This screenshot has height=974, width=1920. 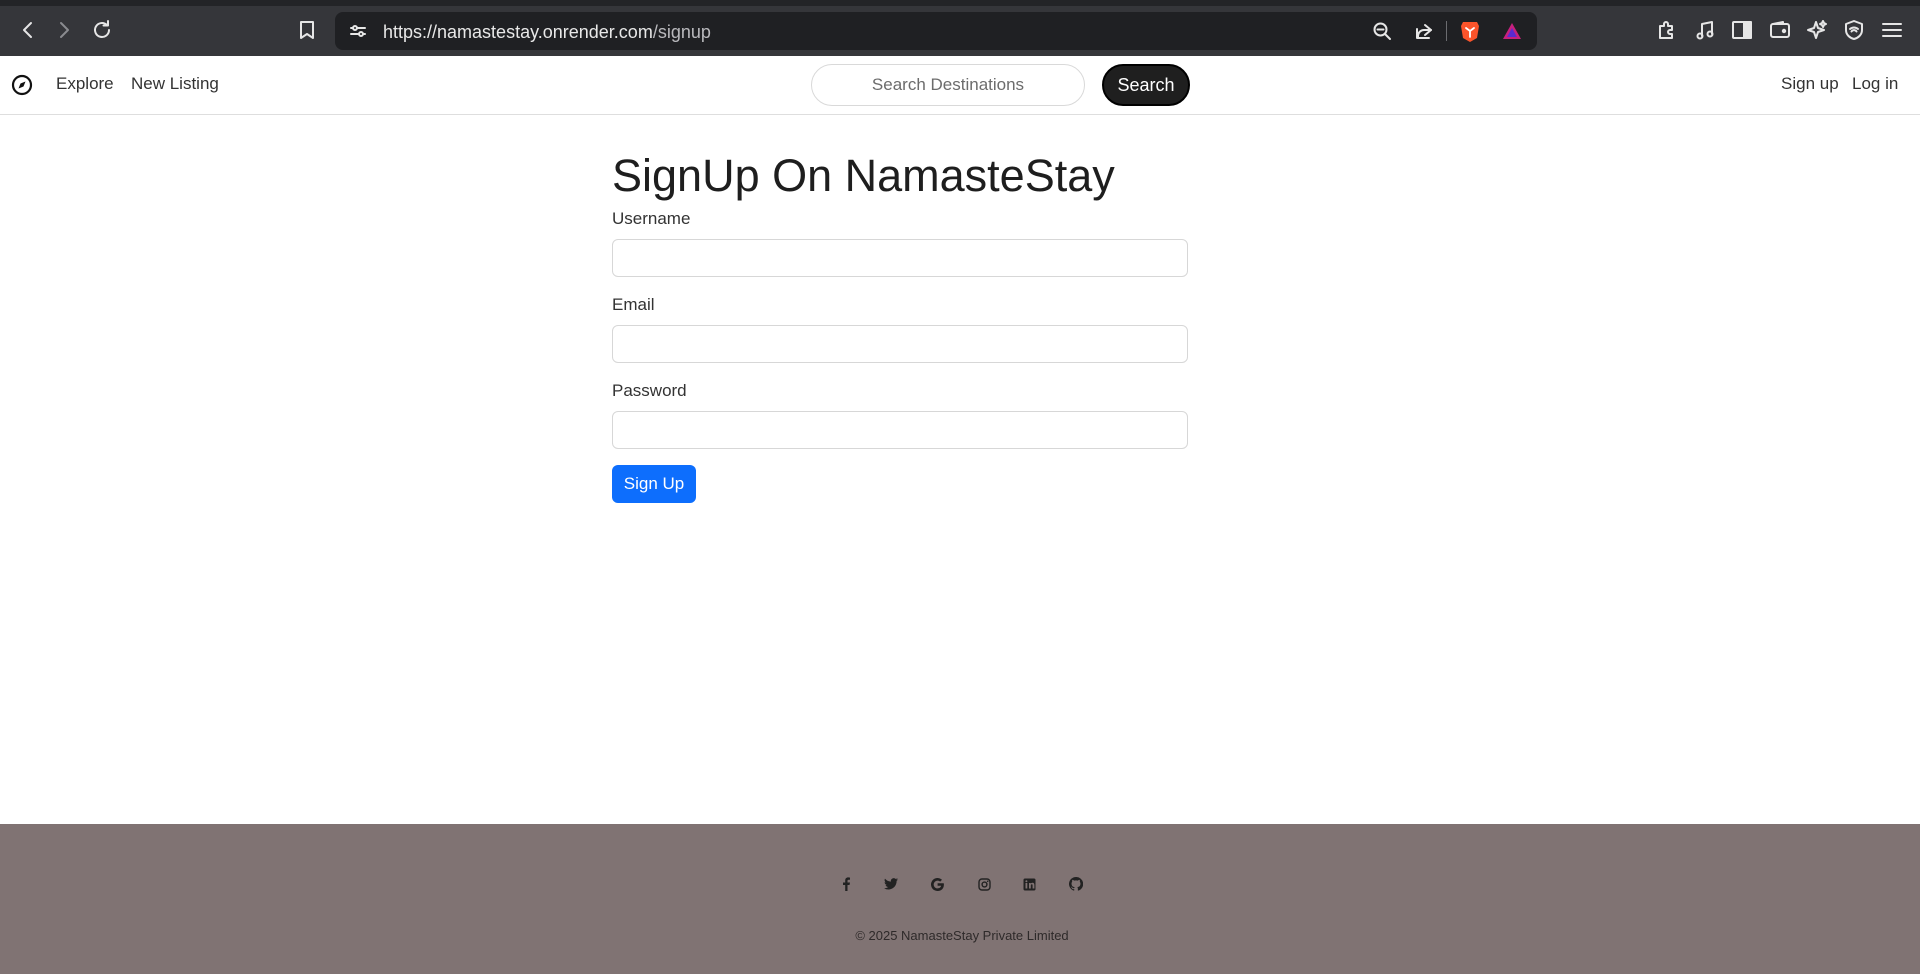 I want to click on password-field, so click(x=900, y=430).